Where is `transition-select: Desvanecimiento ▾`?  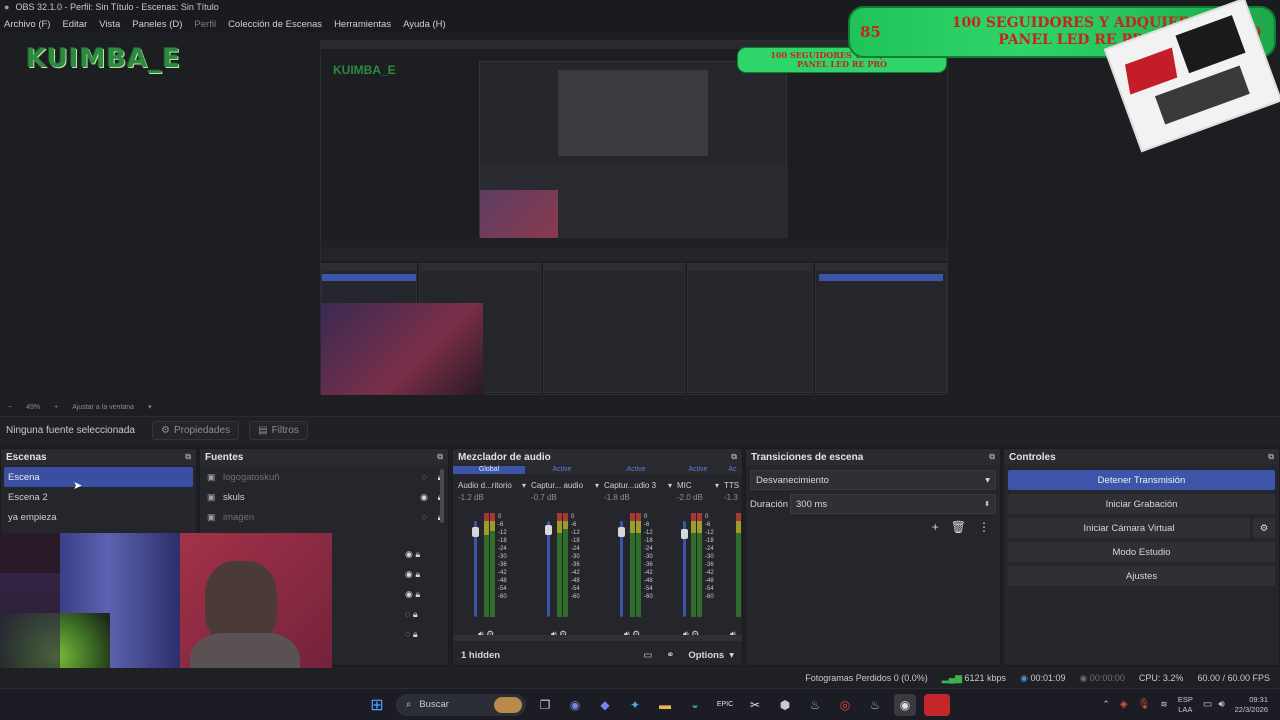
transition-select: Desvanecimiento ▾ is located at coordinates (873, 480).